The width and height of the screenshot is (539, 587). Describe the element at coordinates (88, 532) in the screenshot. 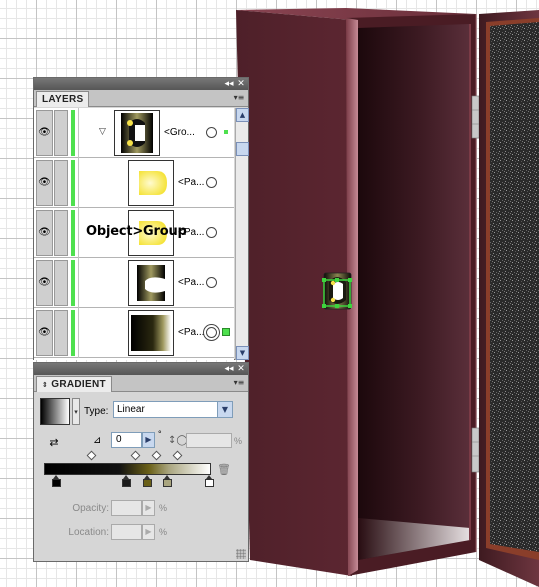

I see `location-label: Location:` at that location.